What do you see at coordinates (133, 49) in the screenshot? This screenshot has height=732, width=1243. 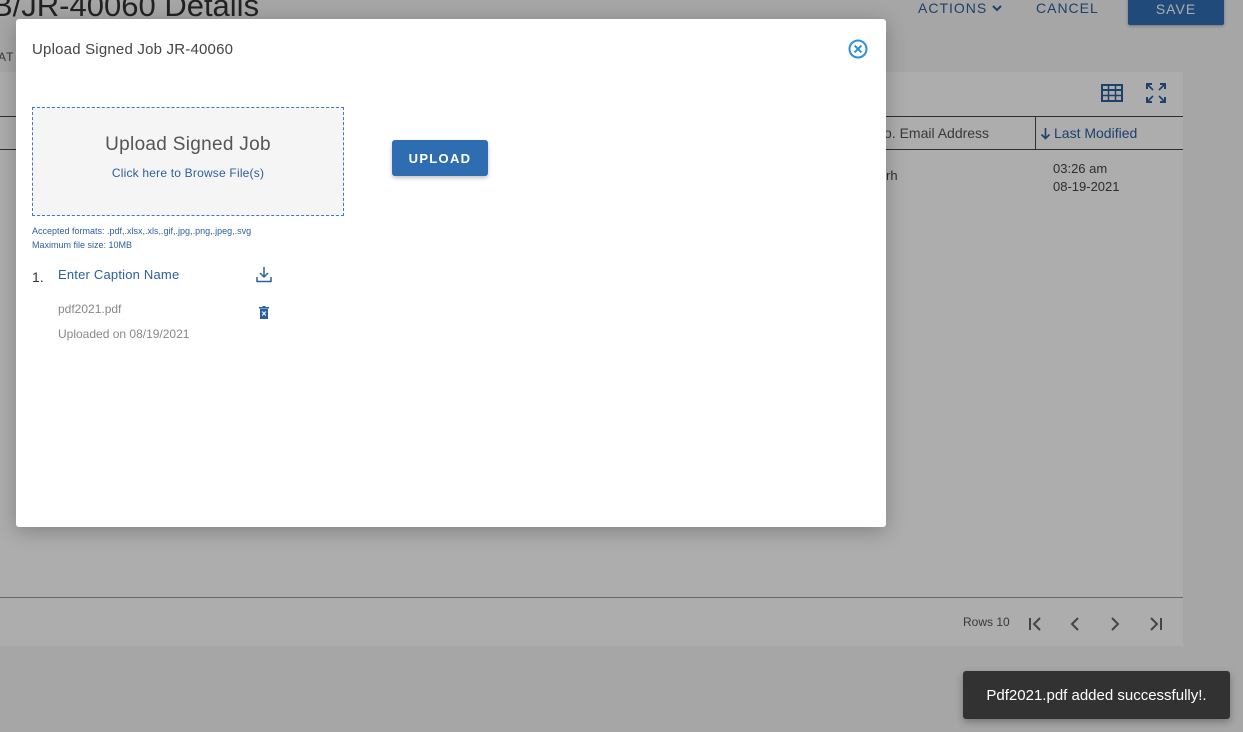 I see `modal-title: Upload Signed Job JR-40060` at bounding box center [133, 49].